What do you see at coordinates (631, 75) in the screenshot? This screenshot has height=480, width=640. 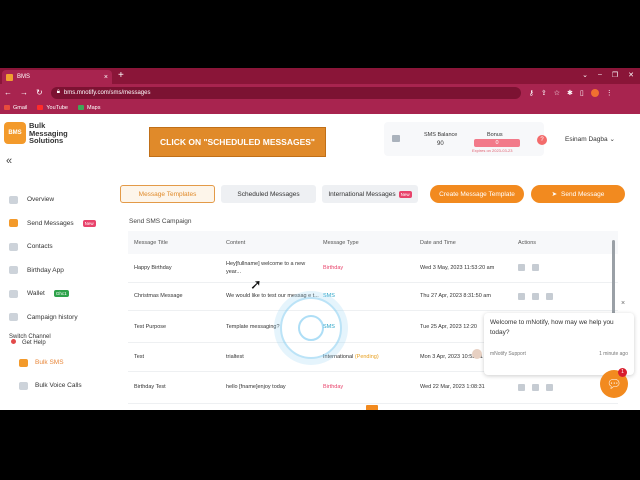 I see `close-icon: ✕` at bounding box center [631, 75].